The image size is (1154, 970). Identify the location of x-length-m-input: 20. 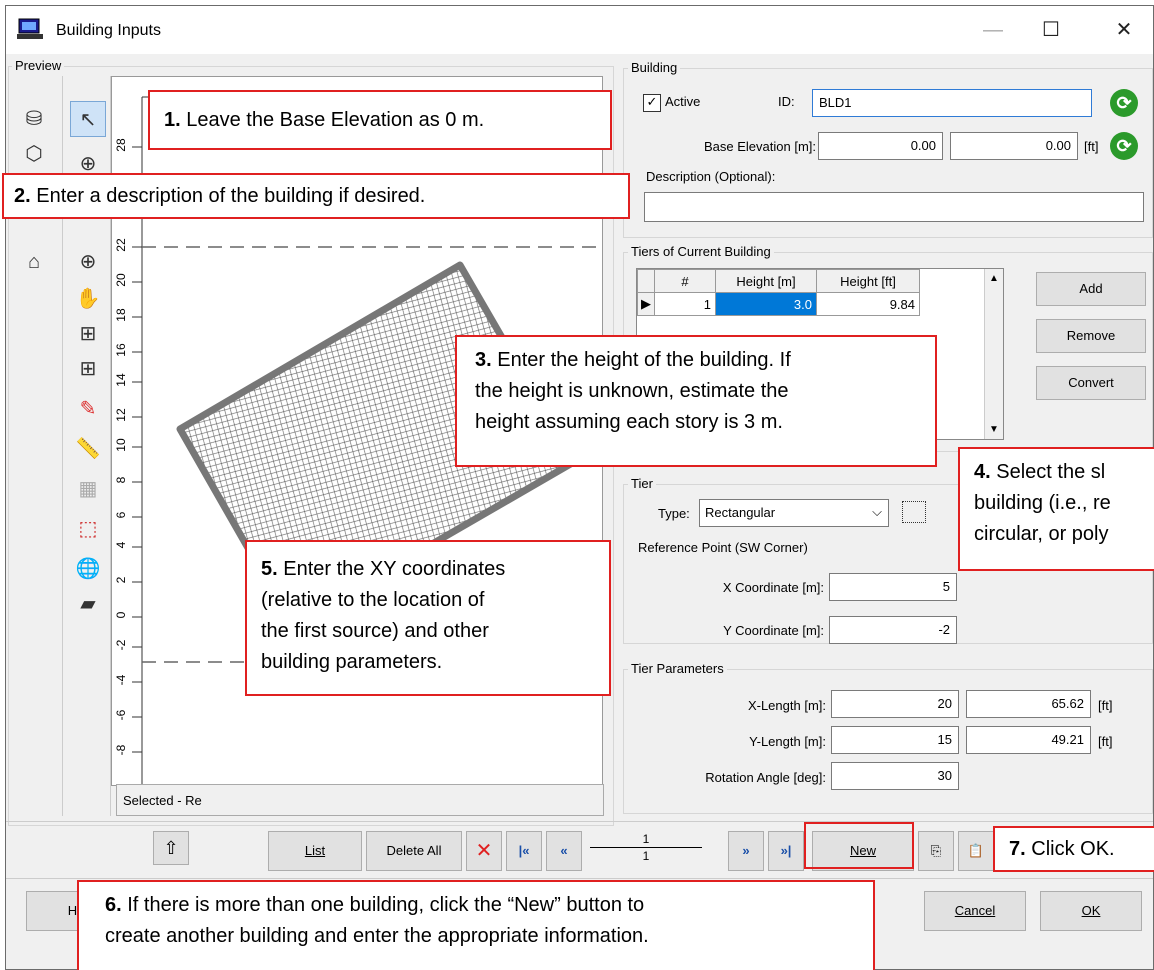
(895, 704).